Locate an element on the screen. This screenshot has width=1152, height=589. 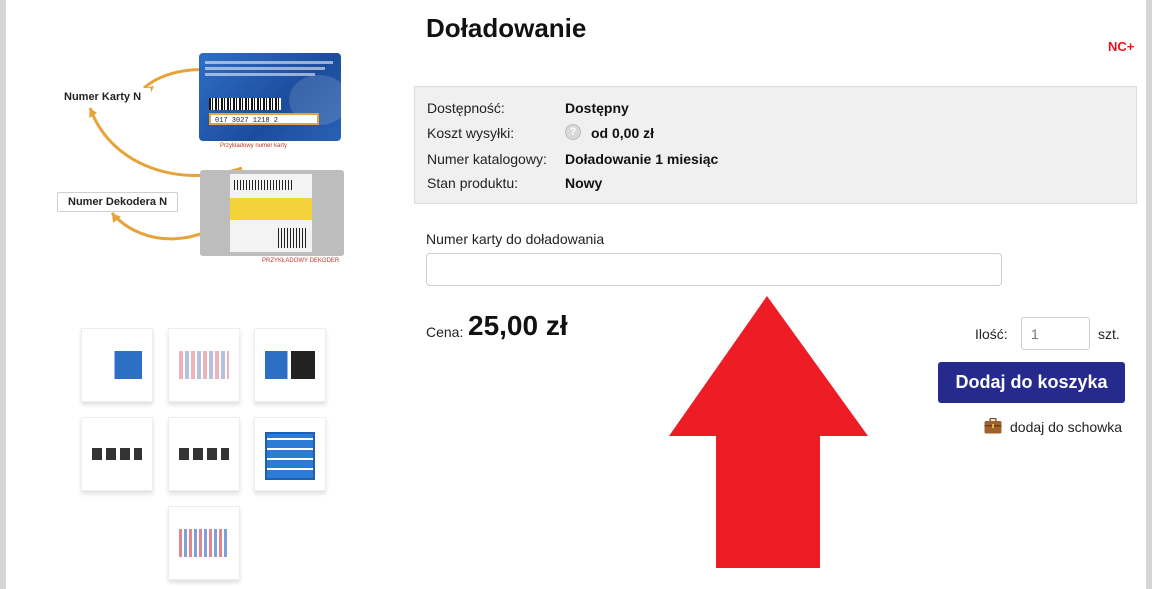
detail-value: Dostępny is located at coordinates (597, 108).